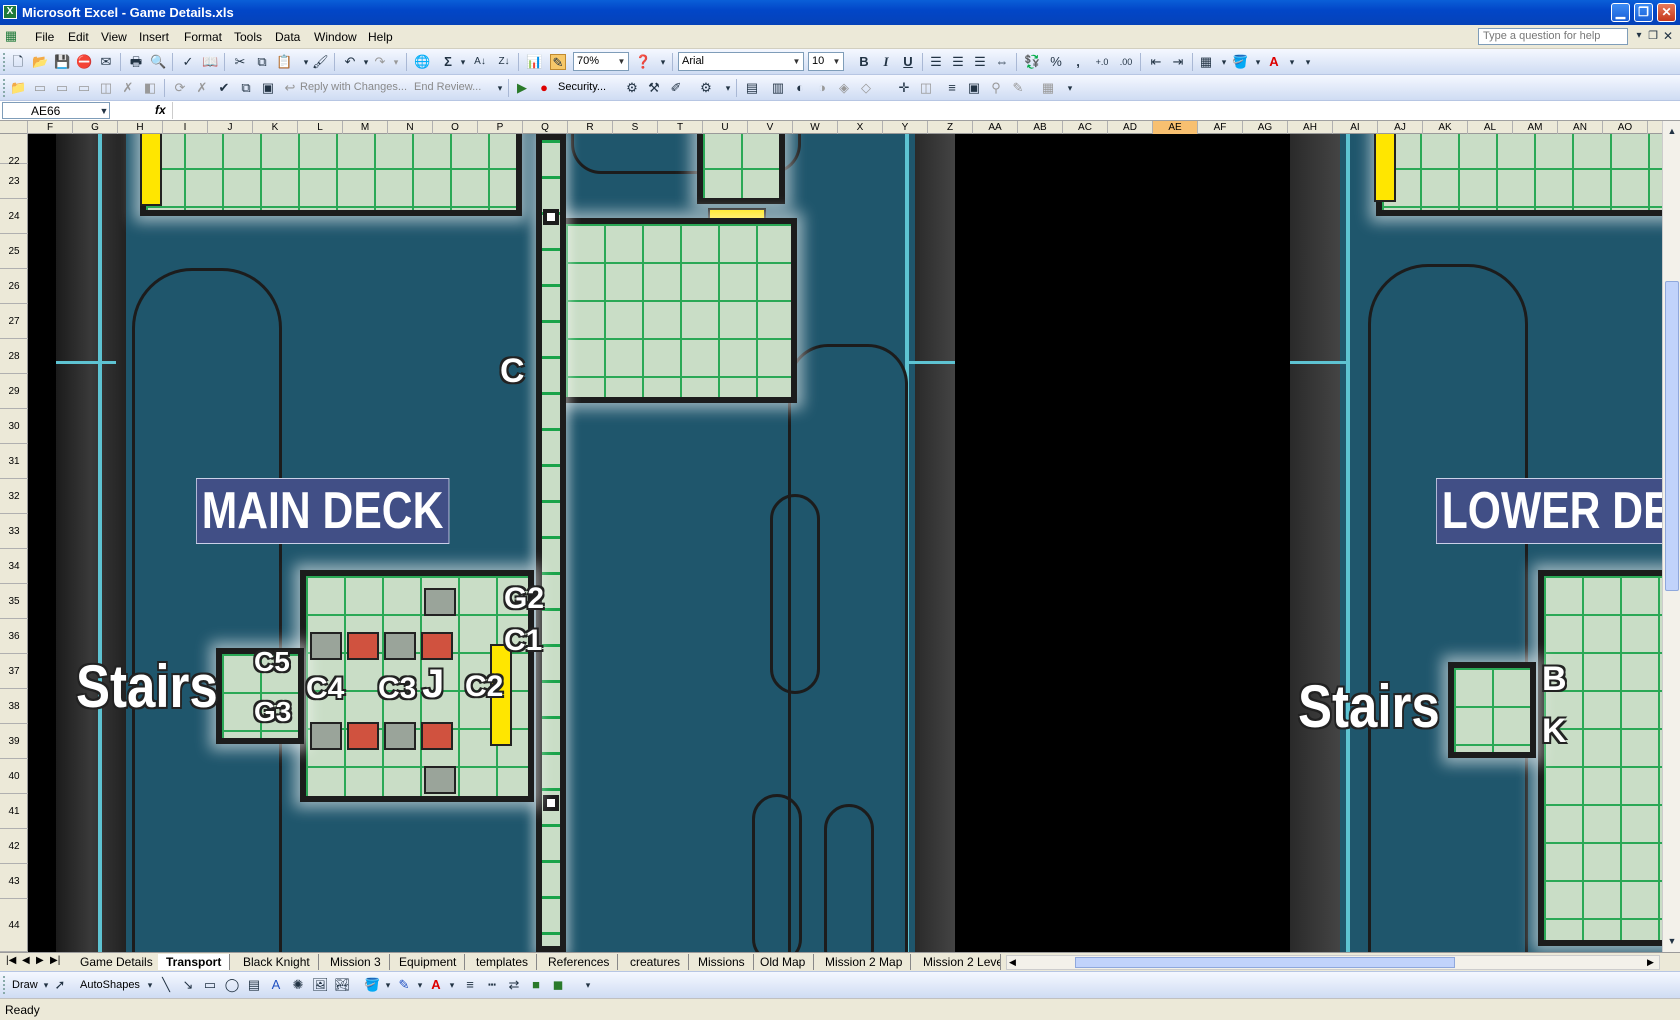 The image size is (1680, 1020). Describe the element at coordinates (1535, 127) in the screenshot. I see `column-header: AM` at that location.